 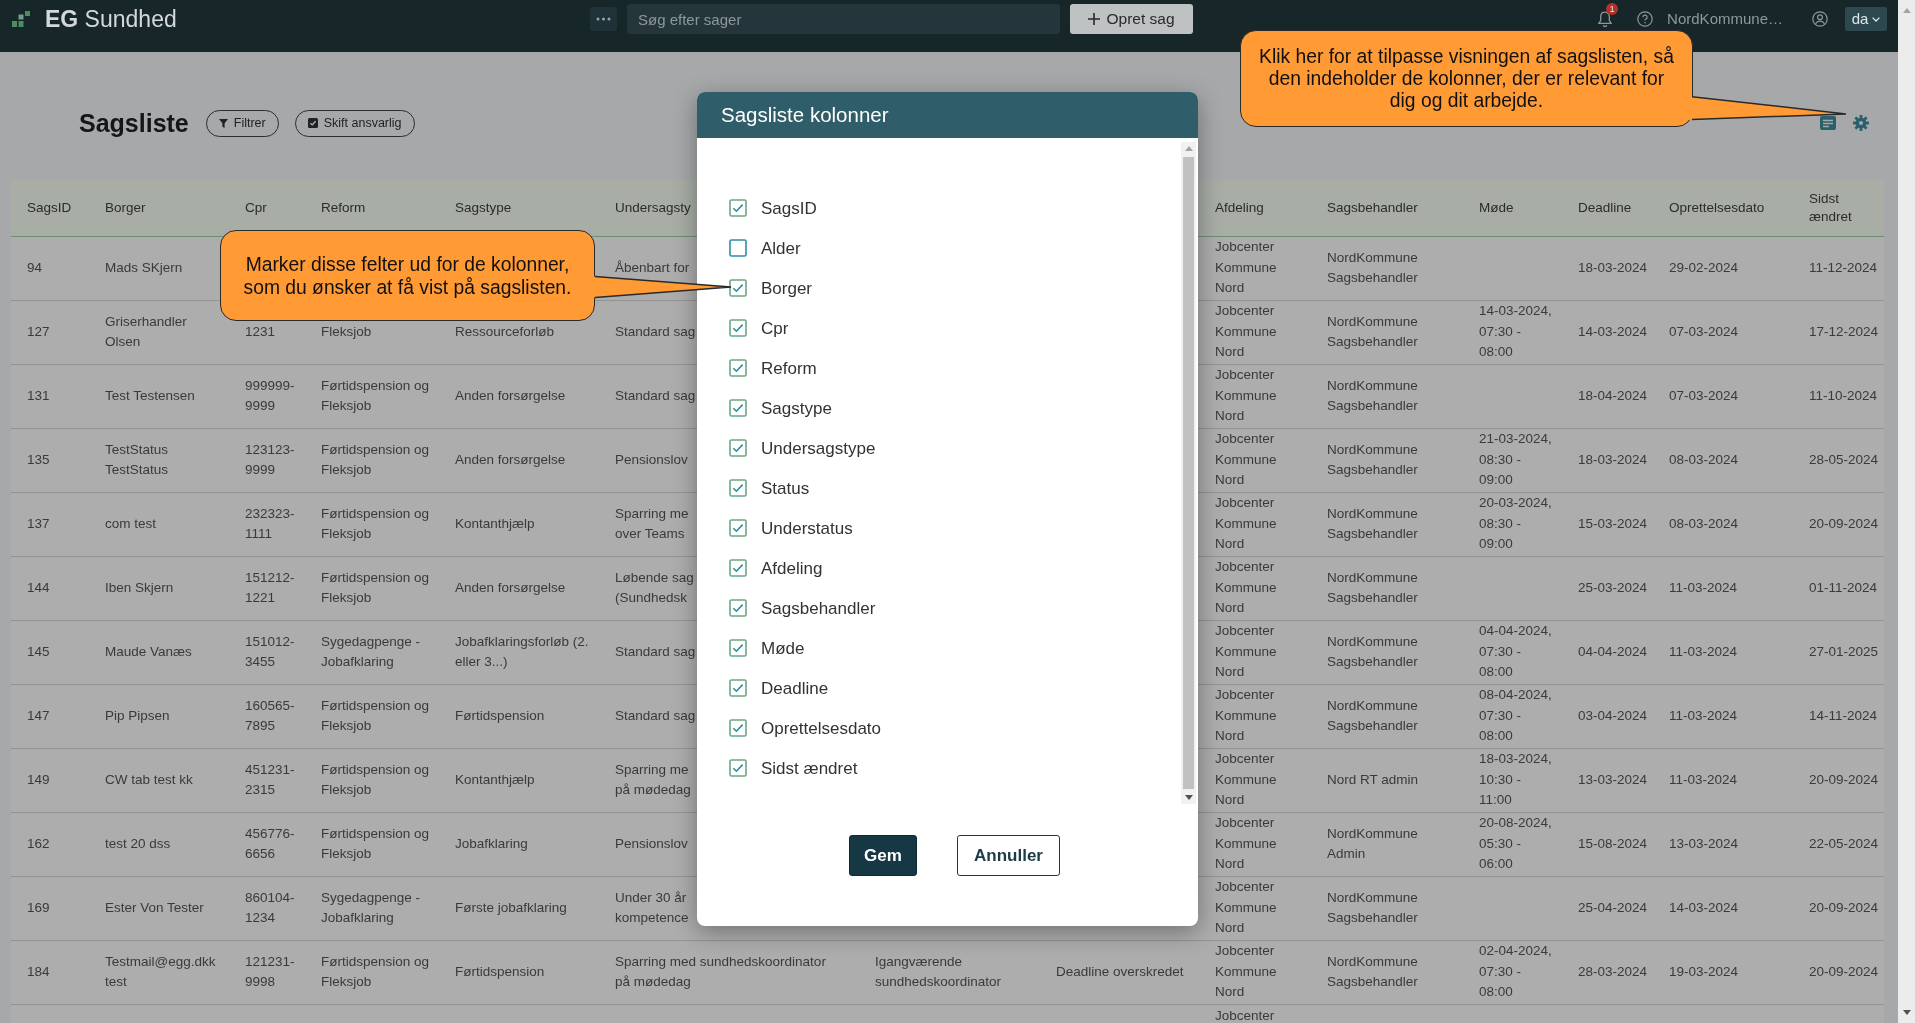 I want to click on checkbox-label: SagsID, so click(x=789, y=208).